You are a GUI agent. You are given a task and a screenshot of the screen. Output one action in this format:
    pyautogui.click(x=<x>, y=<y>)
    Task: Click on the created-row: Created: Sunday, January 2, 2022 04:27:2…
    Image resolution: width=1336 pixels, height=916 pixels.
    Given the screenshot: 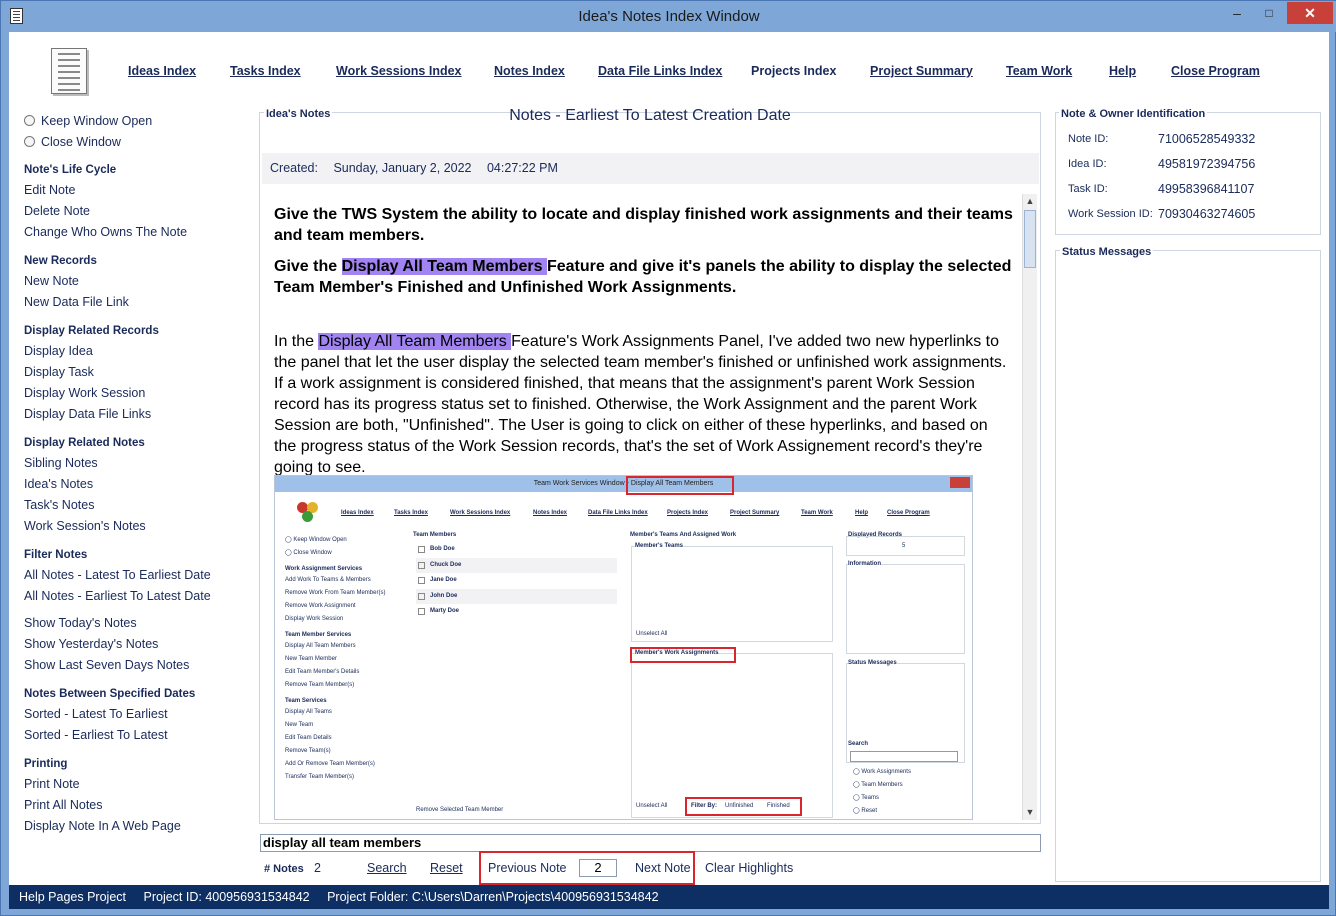 What is the action you would take?
    pyautogui.click(x=650, y=168)
    